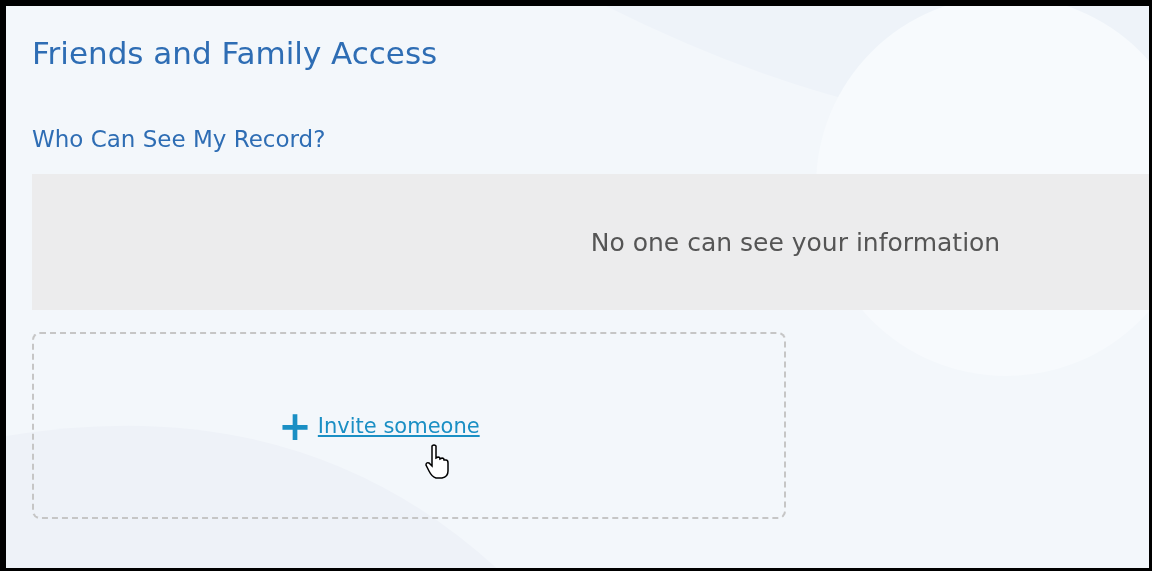 Image resolution: width=1152 pixels, height=571 pixels. Describe the element at coordinates (398, 425) in the screenshot. I see `invite-link: Invite someone` at that location.